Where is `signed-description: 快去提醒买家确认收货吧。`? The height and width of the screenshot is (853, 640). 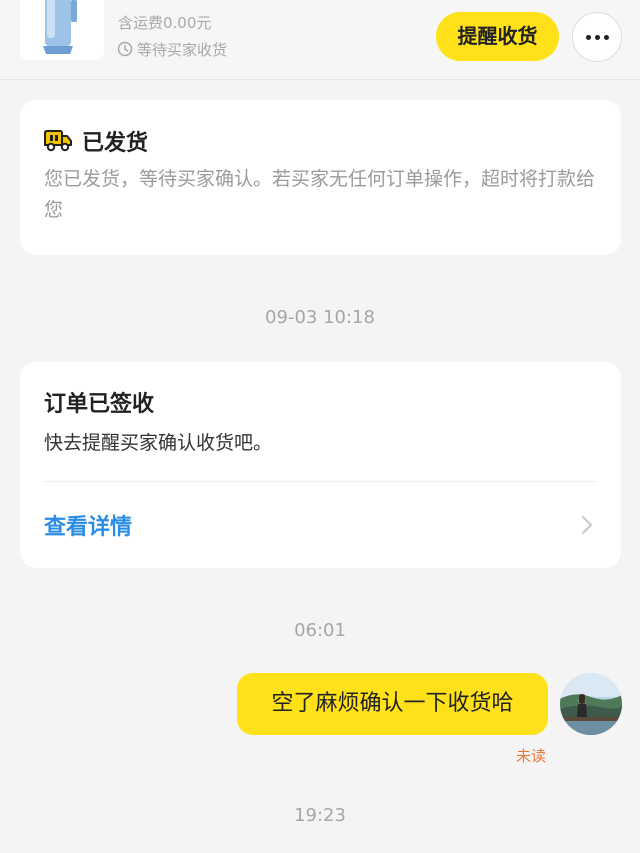 signed-description: 快去提醒买家确认收货吧。 is located at coordinates (158, 443).